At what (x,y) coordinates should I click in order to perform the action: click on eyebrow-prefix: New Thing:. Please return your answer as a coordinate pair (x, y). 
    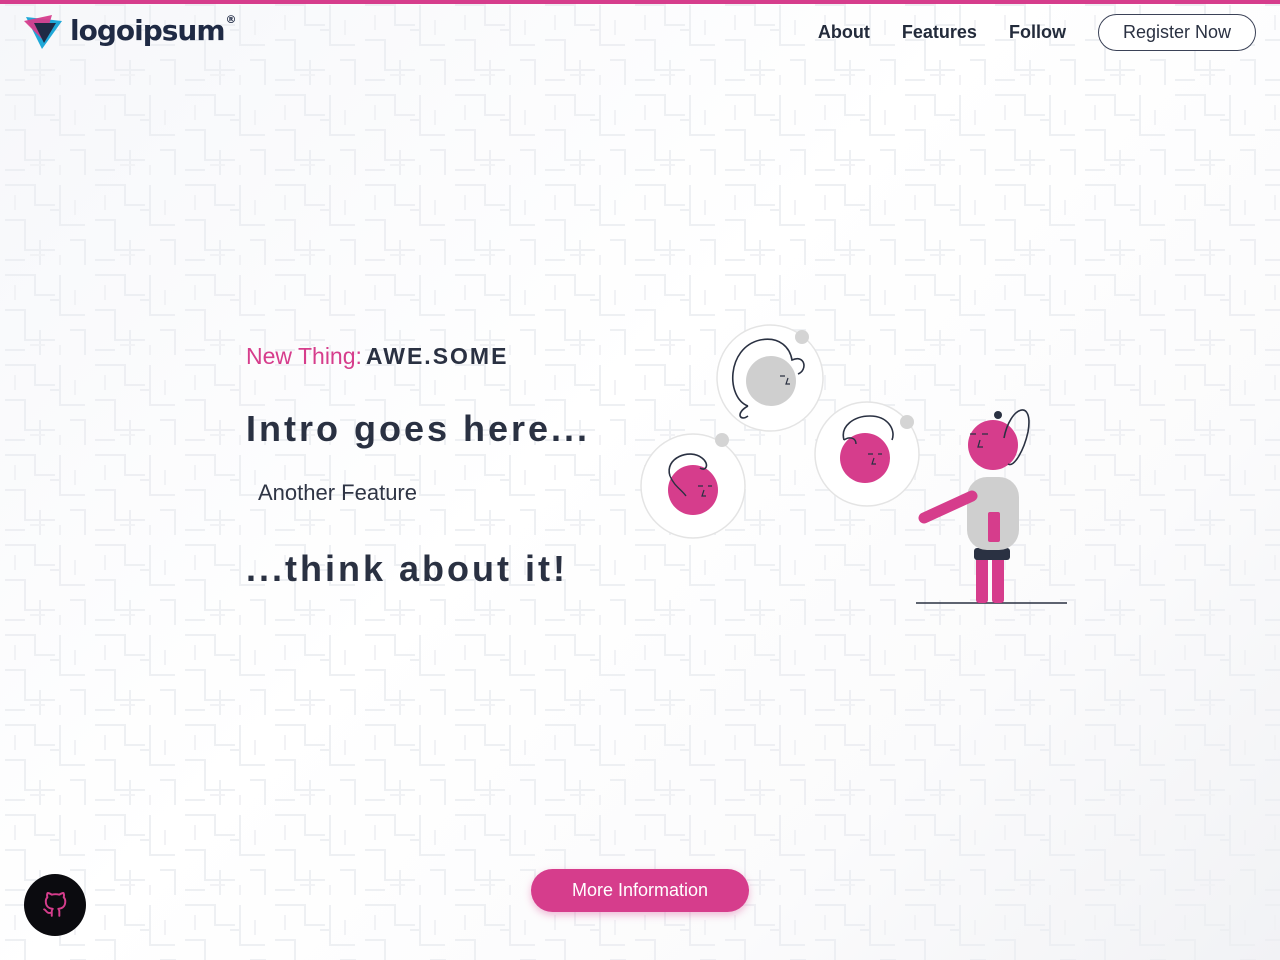
    Looking at the image, I should click on (304, 356).